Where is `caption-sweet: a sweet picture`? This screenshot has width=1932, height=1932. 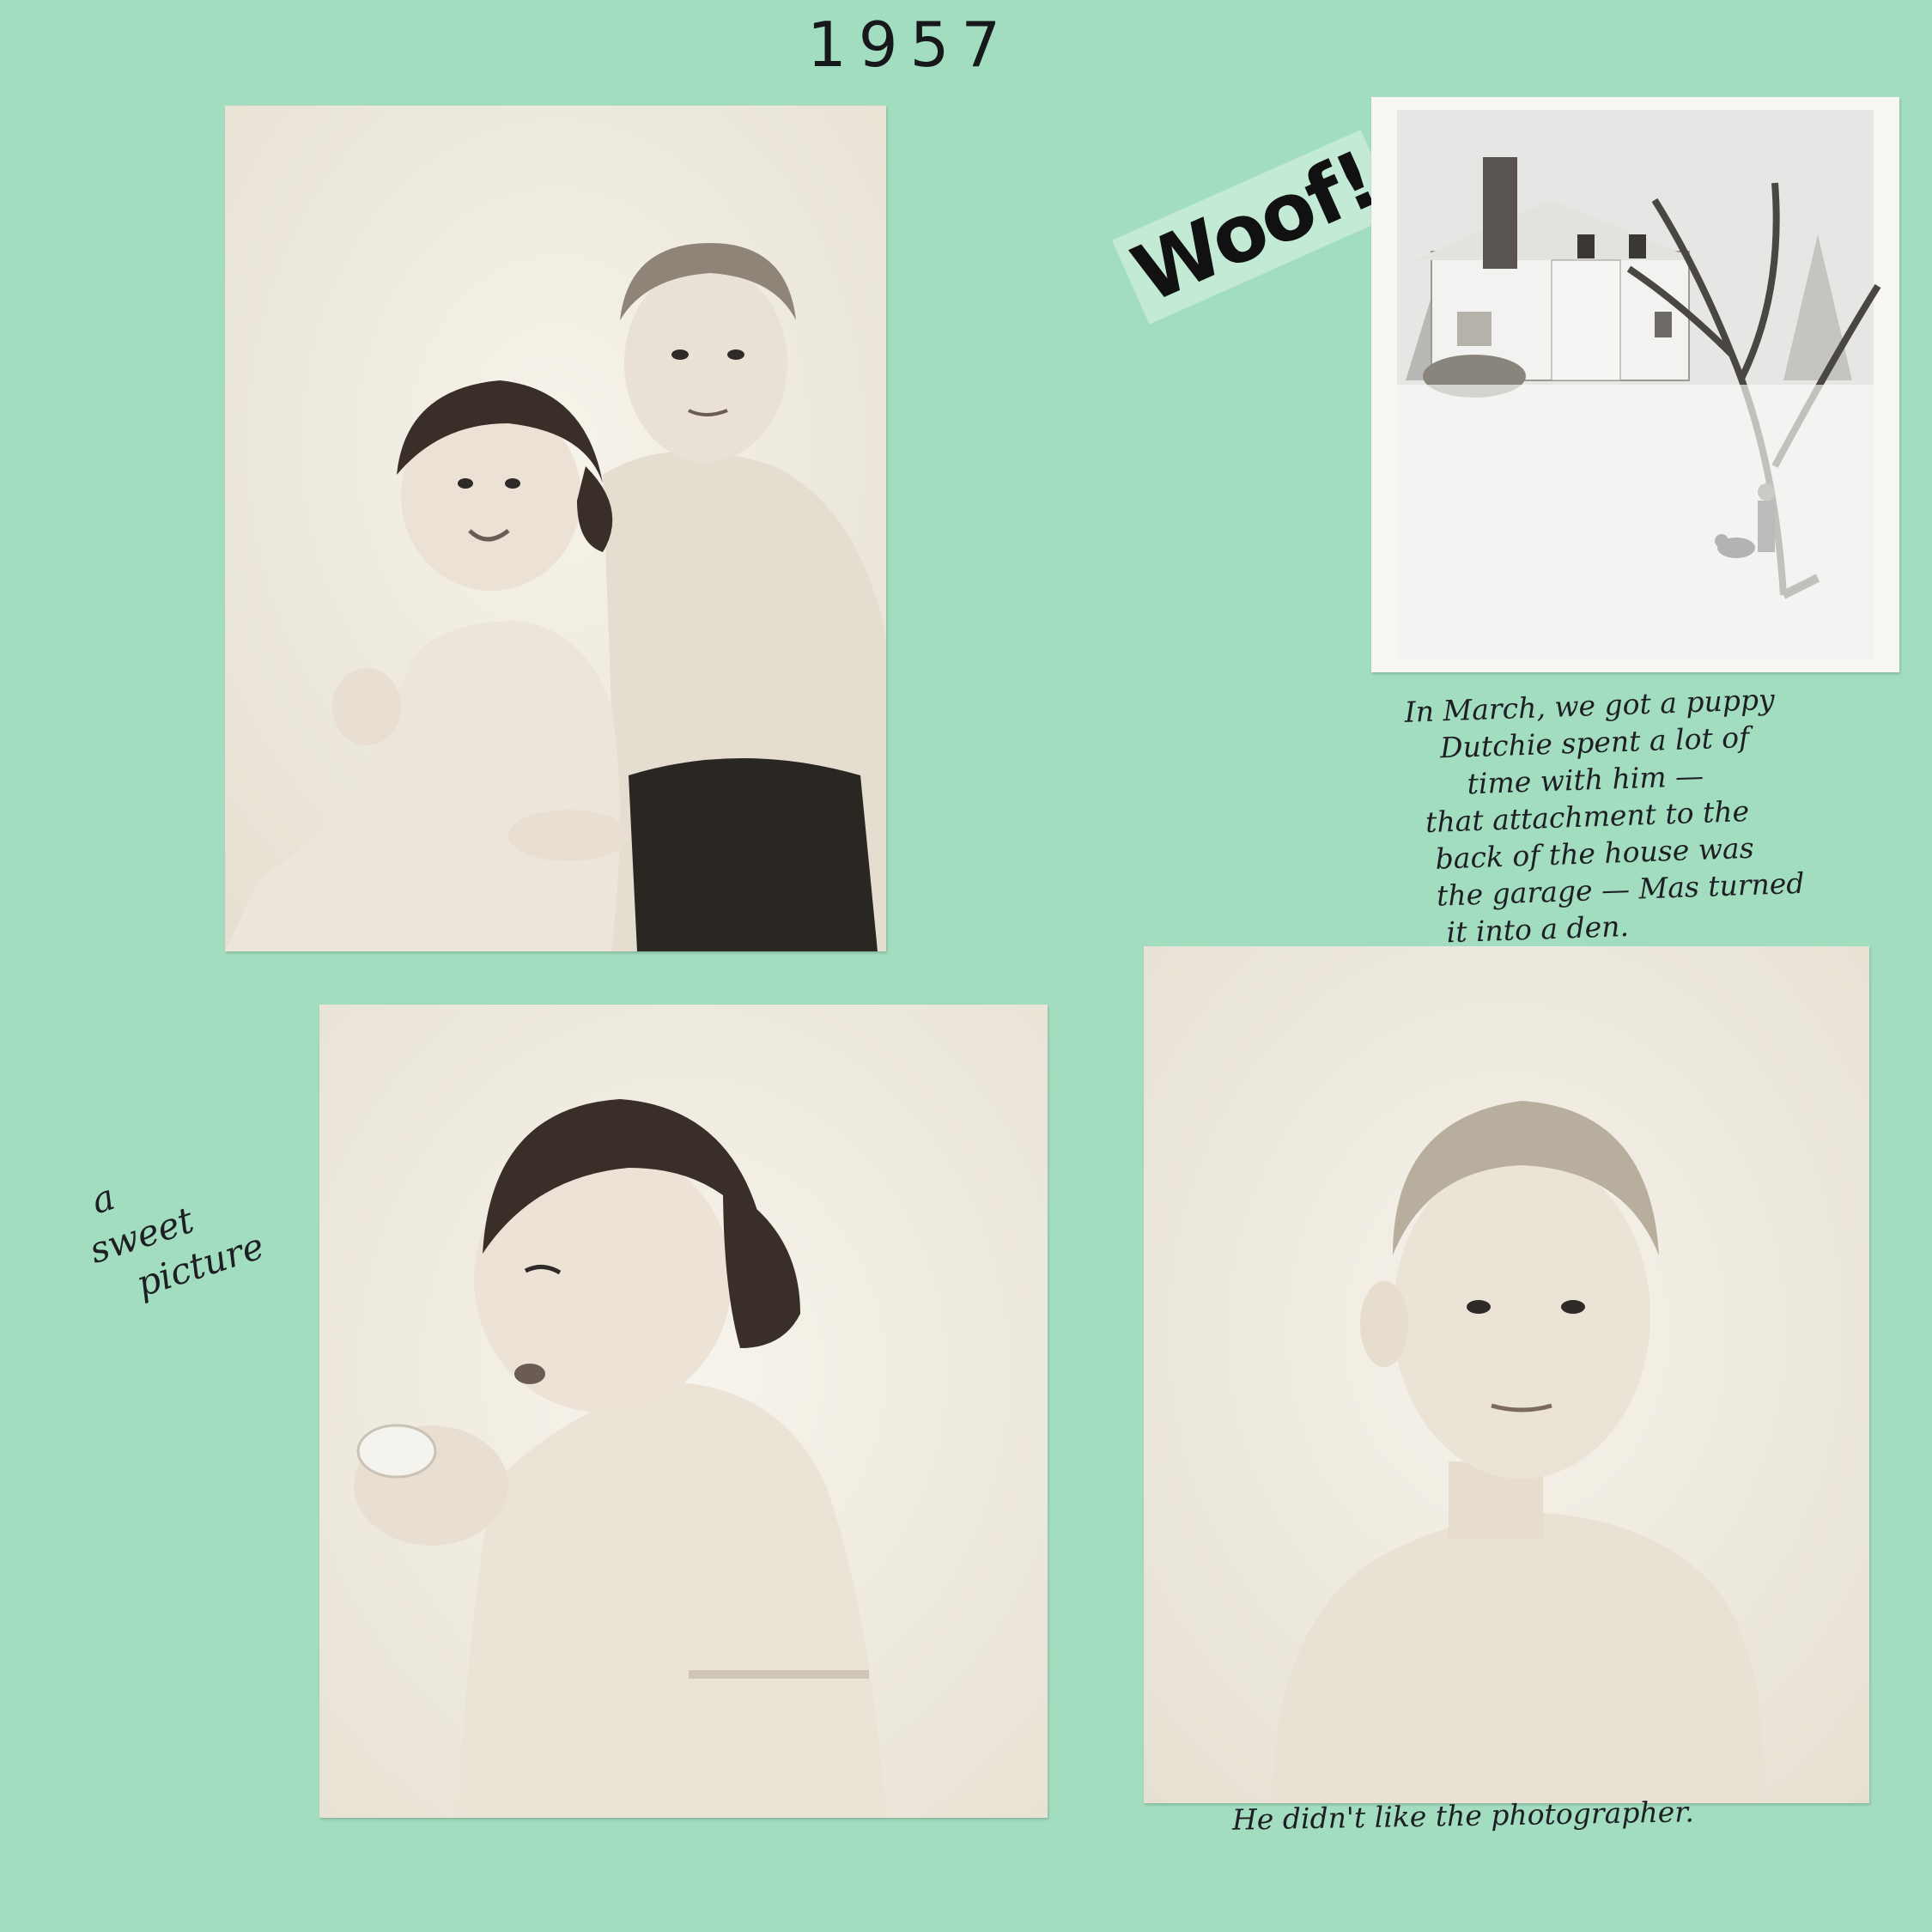 caption-sweet: a sweet picture is located at coordinates (189, 1220).